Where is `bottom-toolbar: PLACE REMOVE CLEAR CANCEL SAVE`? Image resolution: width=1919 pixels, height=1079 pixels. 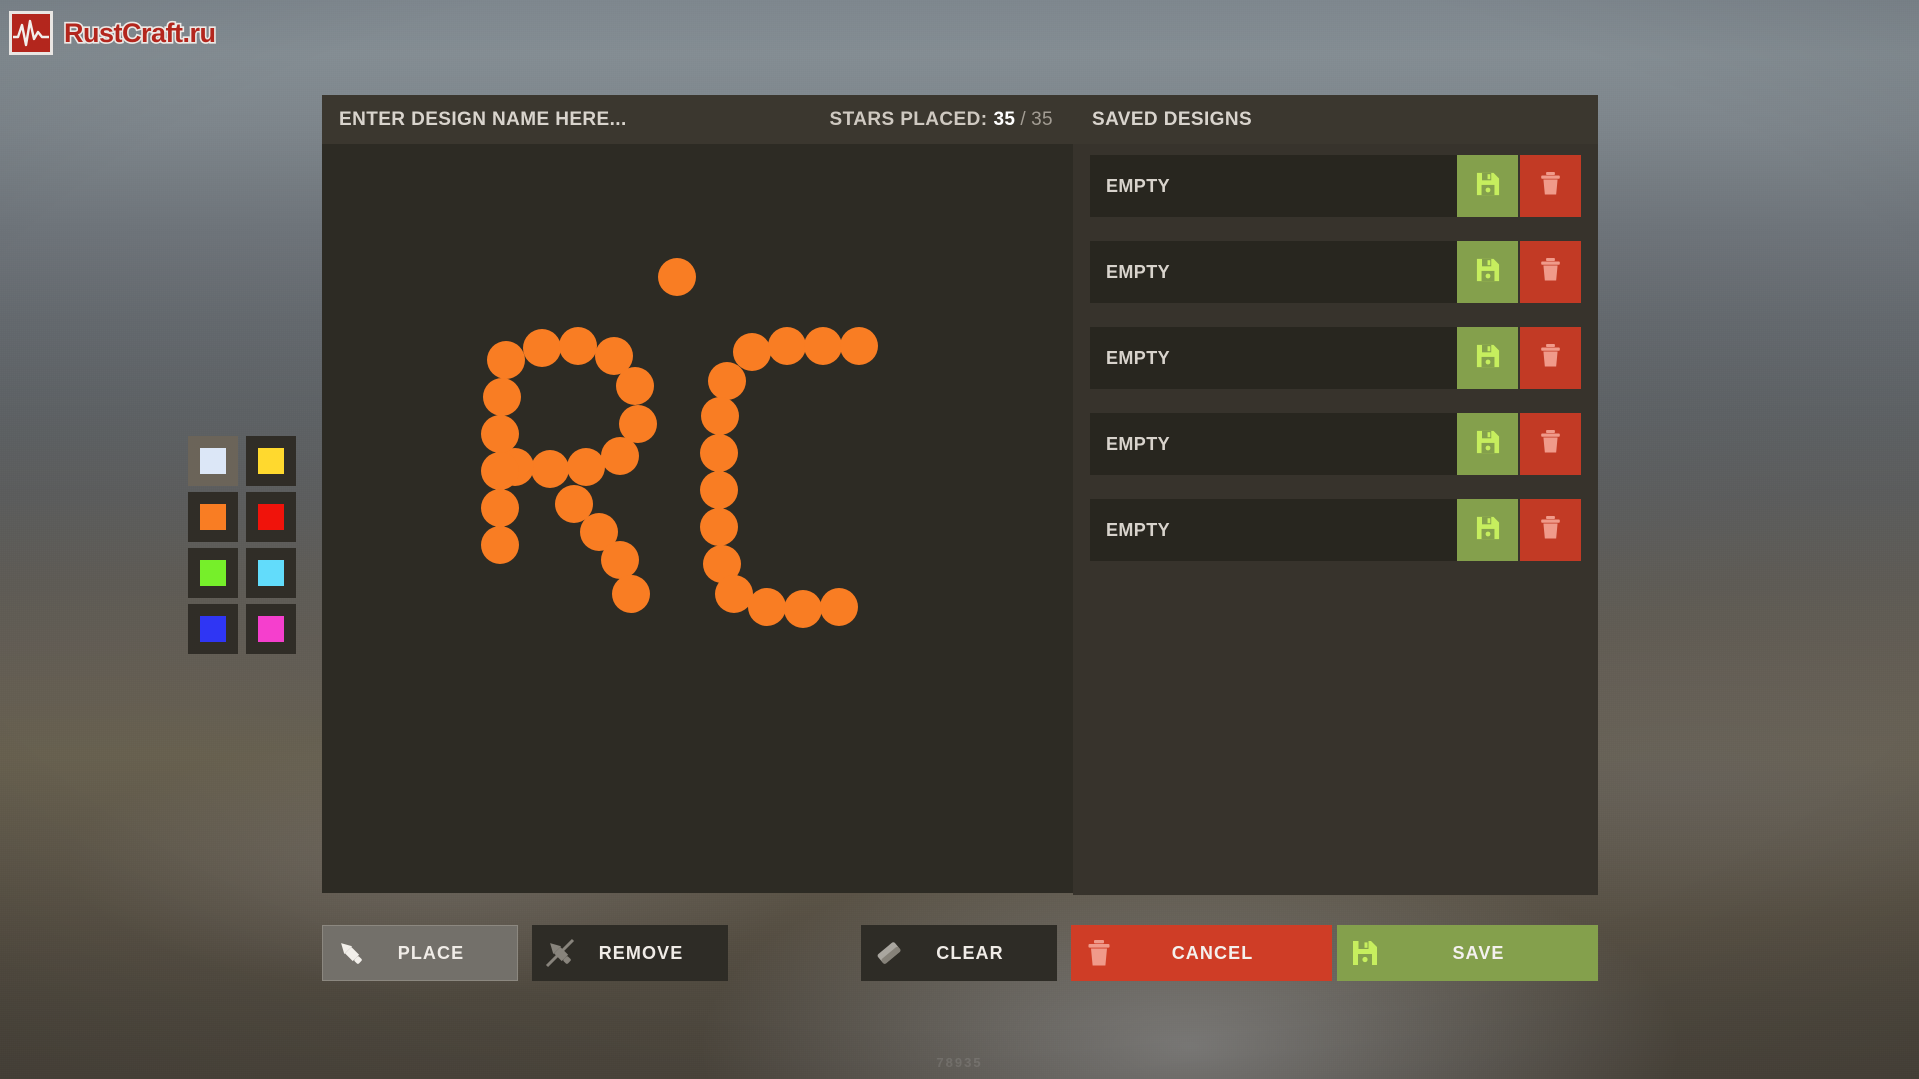
bottom-toolbar: PLACE REMOVE CLEAR CANCEL SAVE is located at coordinates (960, 953).